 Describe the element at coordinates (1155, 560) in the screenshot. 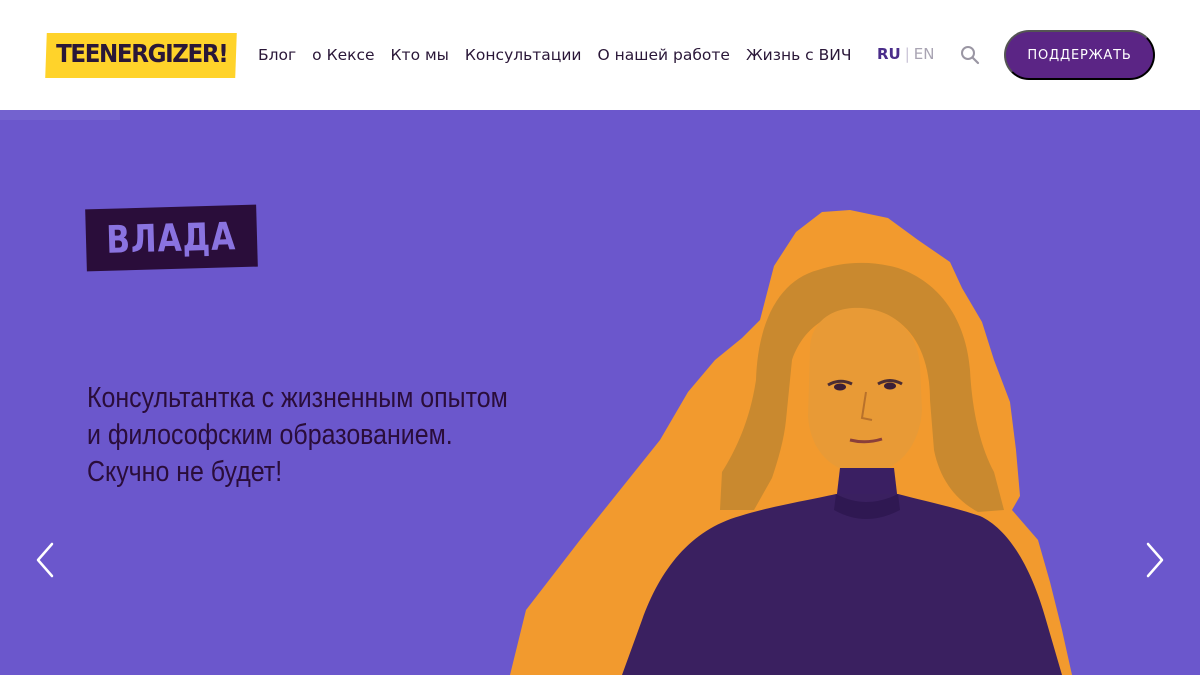

I see `chevron-right-icon` at that location.